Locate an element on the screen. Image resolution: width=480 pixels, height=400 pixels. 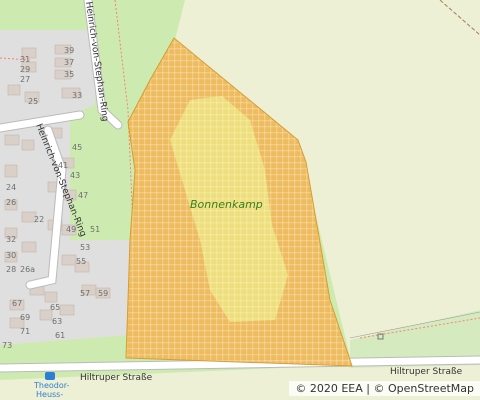
house-number: 55 is located at coordinates (81, 261).